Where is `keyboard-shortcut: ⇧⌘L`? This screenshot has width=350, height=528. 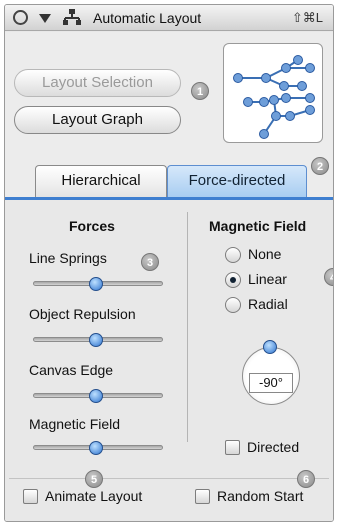
keyboard-shortcut: ⇧⌘L is located at coordinates (307, 17).